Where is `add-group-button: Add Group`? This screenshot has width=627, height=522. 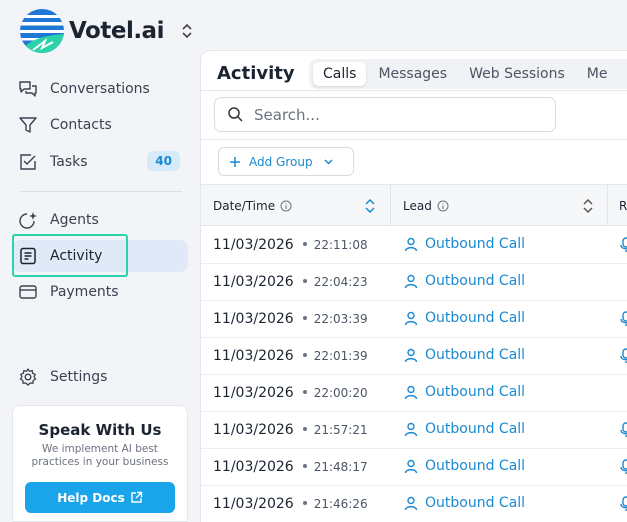
add-group-button: Add Group is located at coordinates (286, 161).